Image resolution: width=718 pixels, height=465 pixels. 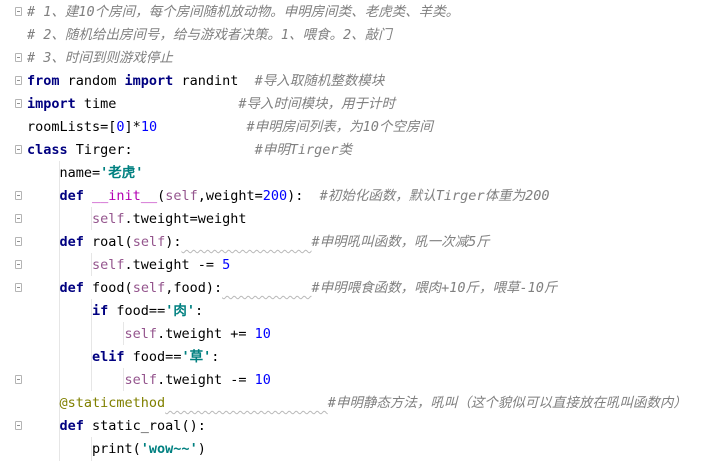 I want to click on code-token: Tirger:, so click(x=161, y=150).